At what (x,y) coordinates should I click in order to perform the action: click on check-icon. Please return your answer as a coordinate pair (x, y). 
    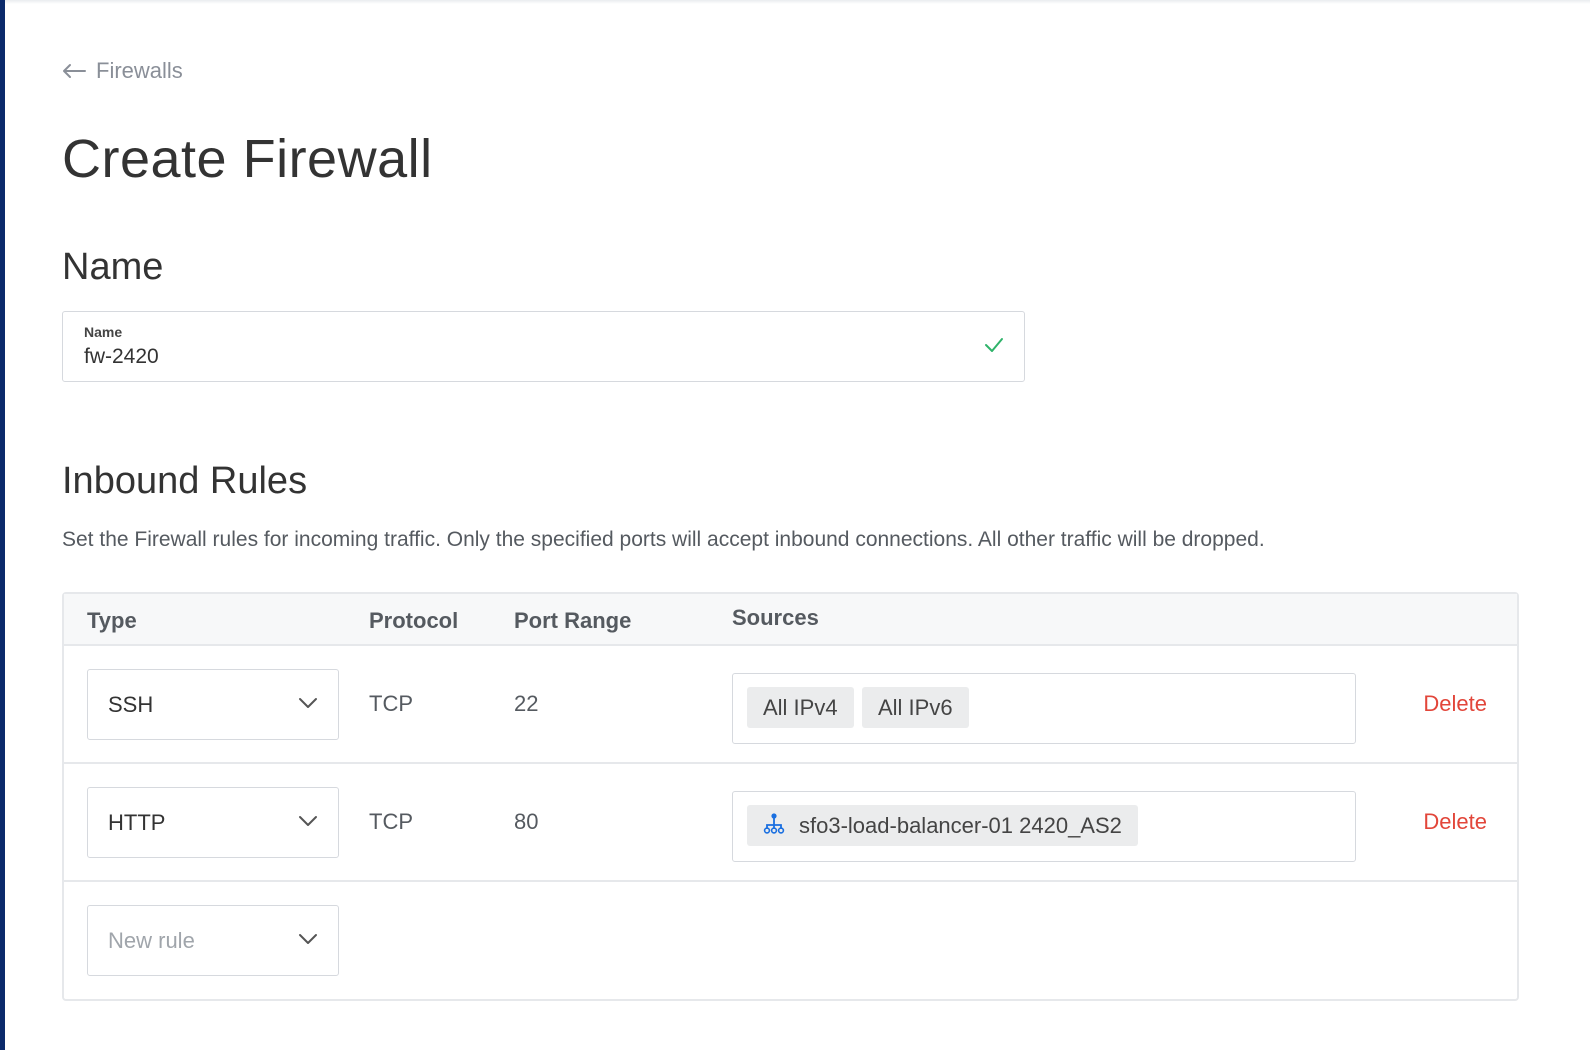
    Looking at the image, I should click on (994, 347).